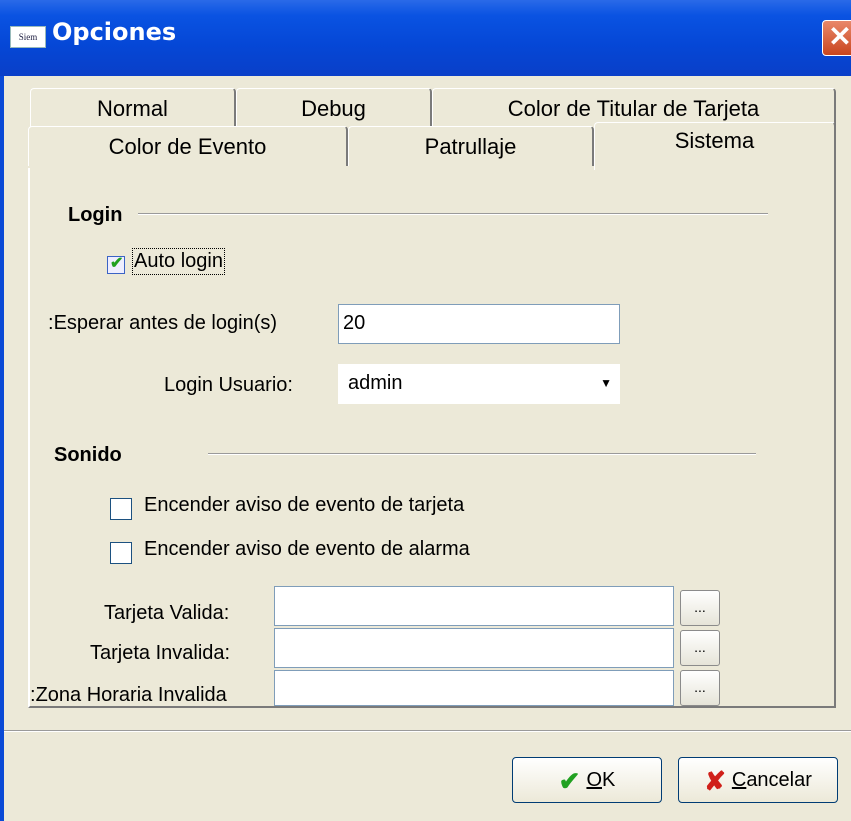  Describe the element at coordinates (739, 780) in the screenshot. I see `cancel-accelerator: C` at that location.